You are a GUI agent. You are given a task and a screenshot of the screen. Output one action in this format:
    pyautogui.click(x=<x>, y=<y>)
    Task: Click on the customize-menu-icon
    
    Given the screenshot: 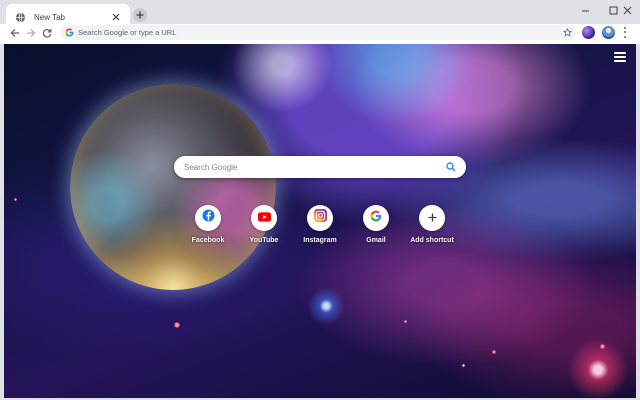 What is the action you would take?
    pyautogui.click(x=620, y=57)
    